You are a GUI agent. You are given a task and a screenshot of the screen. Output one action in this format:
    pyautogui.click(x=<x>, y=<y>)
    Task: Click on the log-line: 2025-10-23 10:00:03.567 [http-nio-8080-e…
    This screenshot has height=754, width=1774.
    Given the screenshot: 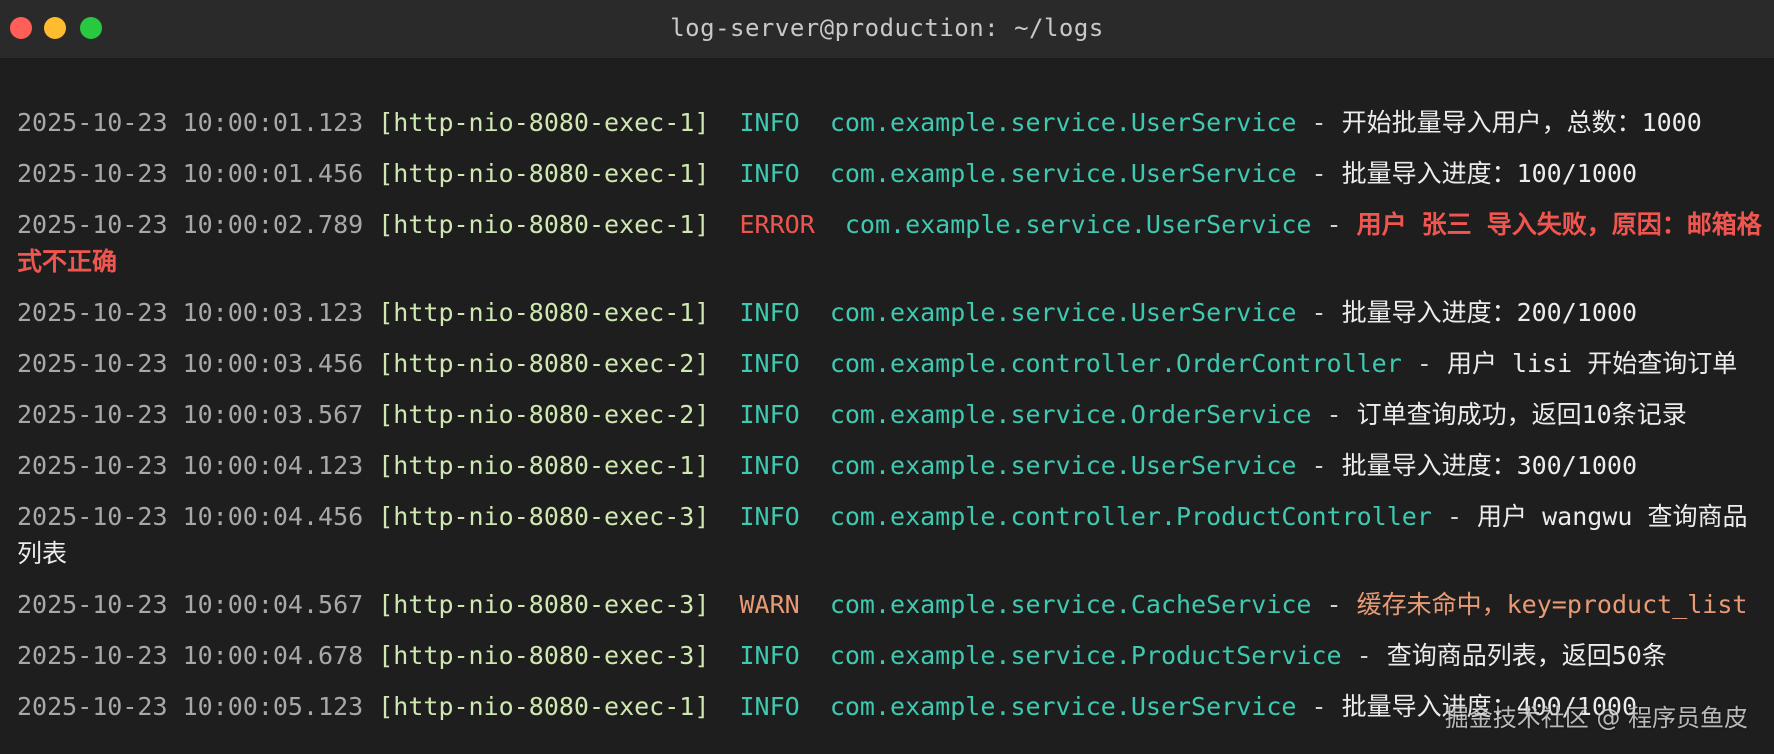 What is the action you would take?
    pyautogui.click(x=852, y=414)
    